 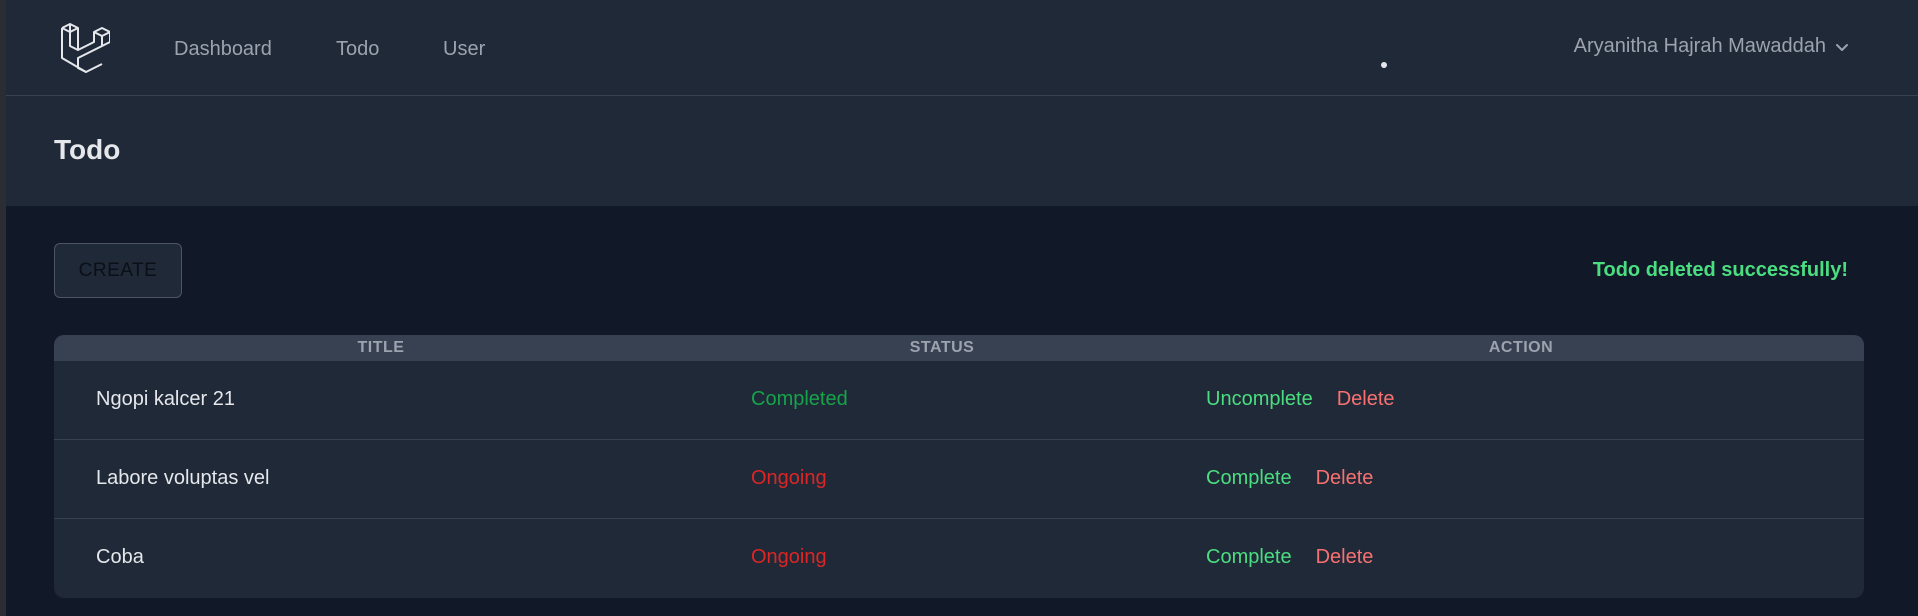 What do you see at coordinates (357, 49) in the screenshot?
I see `nav-link-todo: Todo` at bounding box center [357, 49].